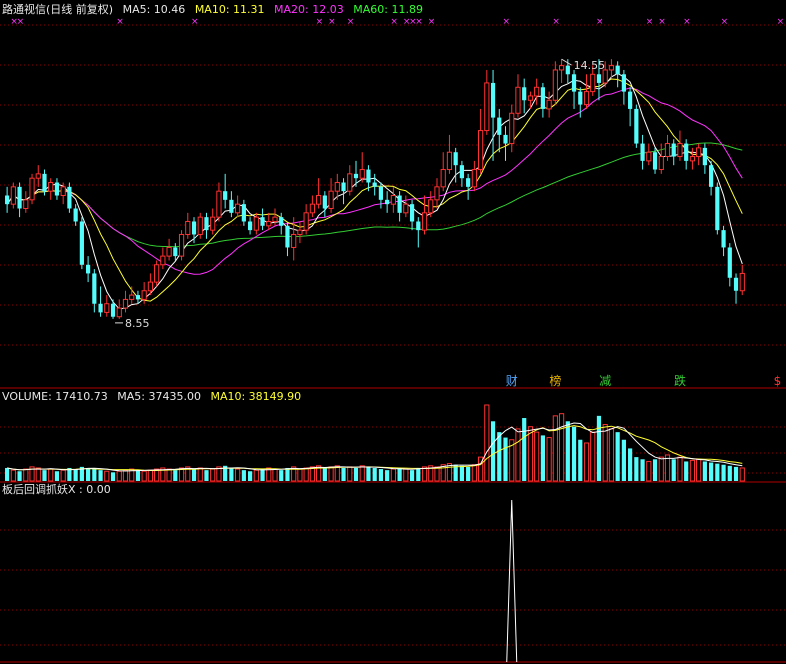  Describe the element at coordinates (59, 490) in the screenshot. I see `indicator-panel-header: 板后回调抓妖X : 0.00` at that location.